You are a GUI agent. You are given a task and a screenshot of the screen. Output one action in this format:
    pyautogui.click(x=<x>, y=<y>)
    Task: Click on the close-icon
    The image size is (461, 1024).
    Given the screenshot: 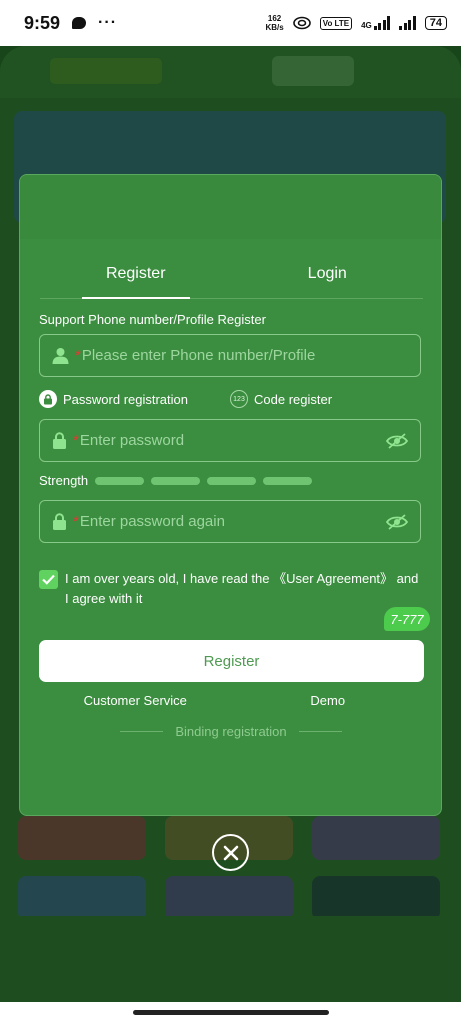 What is the action you would take?
    pyautogui.click(x=230, y=852)
    